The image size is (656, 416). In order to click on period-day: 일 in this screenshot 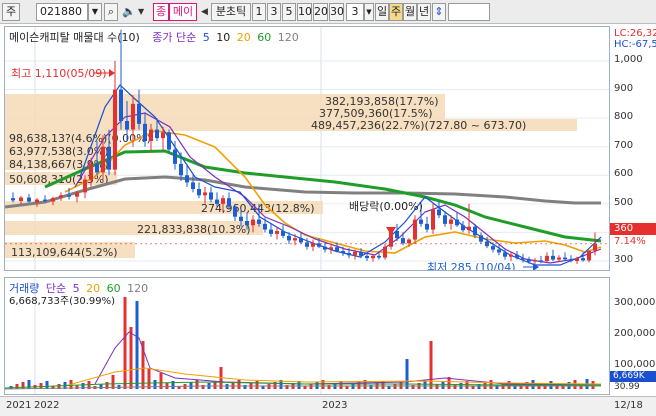, I will do `click(382, 12)`.